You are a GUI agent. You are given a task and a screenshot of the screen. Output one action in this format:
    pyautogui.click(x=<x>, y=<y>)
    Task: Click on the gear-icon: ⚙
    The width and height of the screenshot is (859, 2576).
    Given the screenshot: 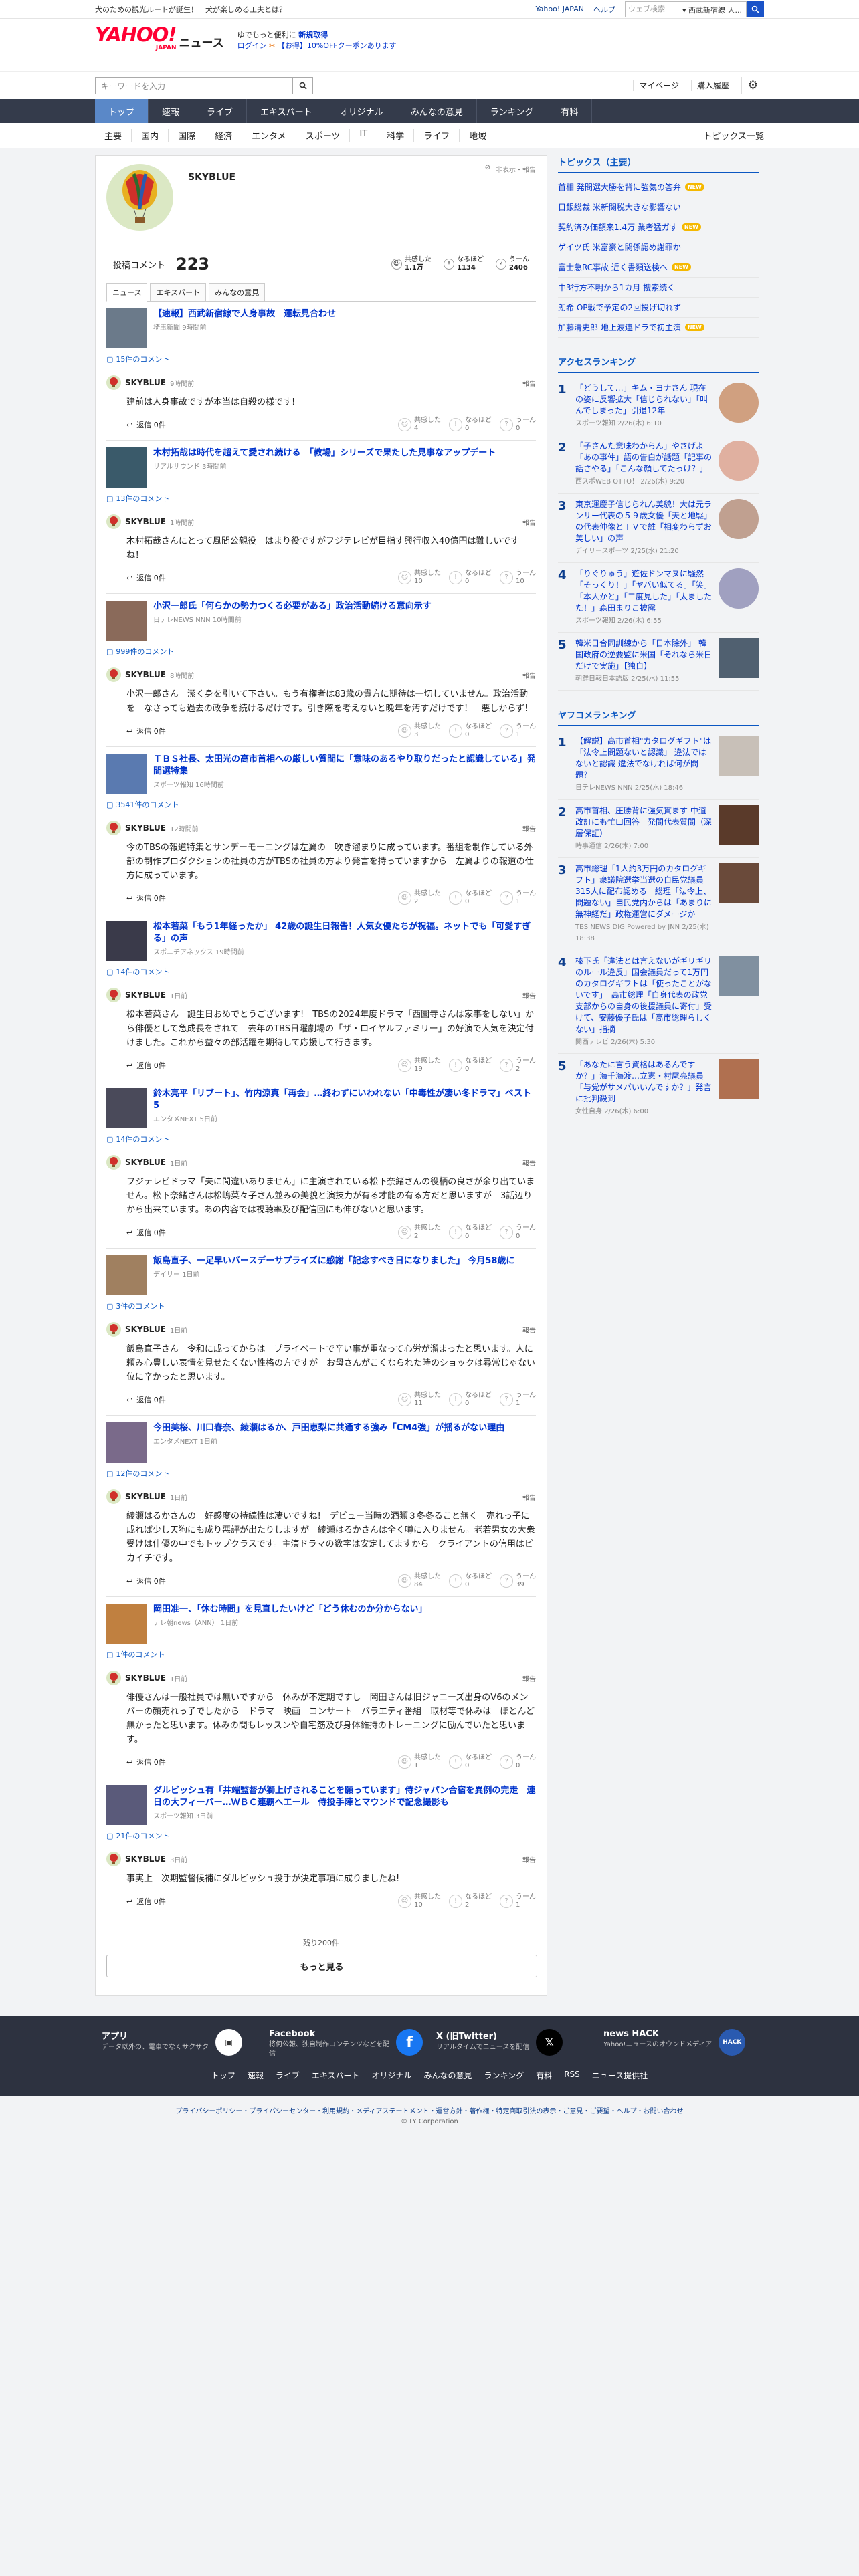 What is the action you would take?
    pyautogui.click(x=752, y=85)
    